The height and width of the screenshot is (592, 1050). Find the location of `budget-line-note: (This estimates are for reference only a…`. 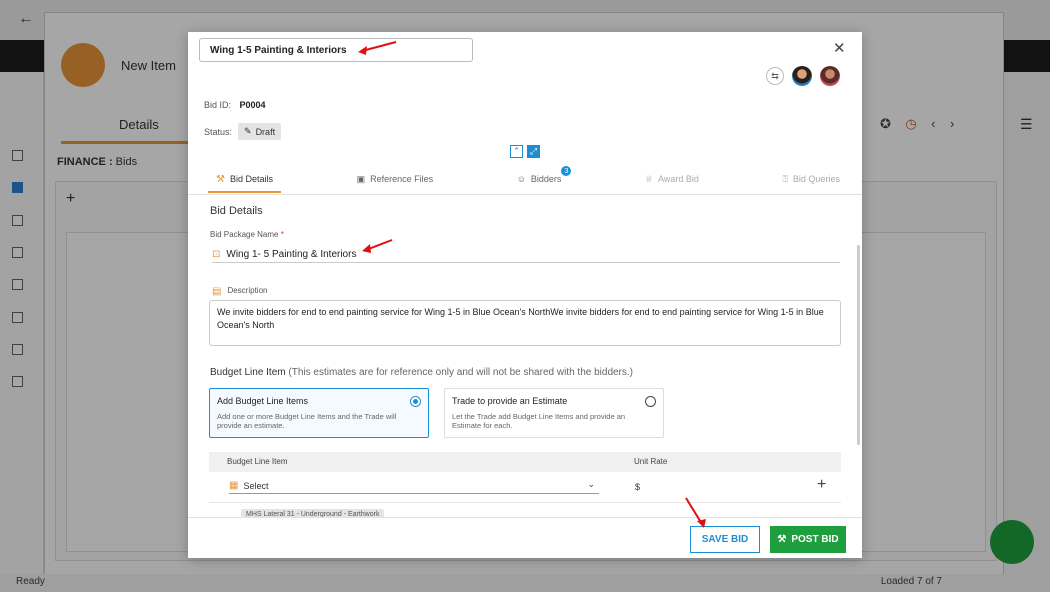

budget-line-note: (This estimates are for reference only a… is located at coordinates (460, 372).